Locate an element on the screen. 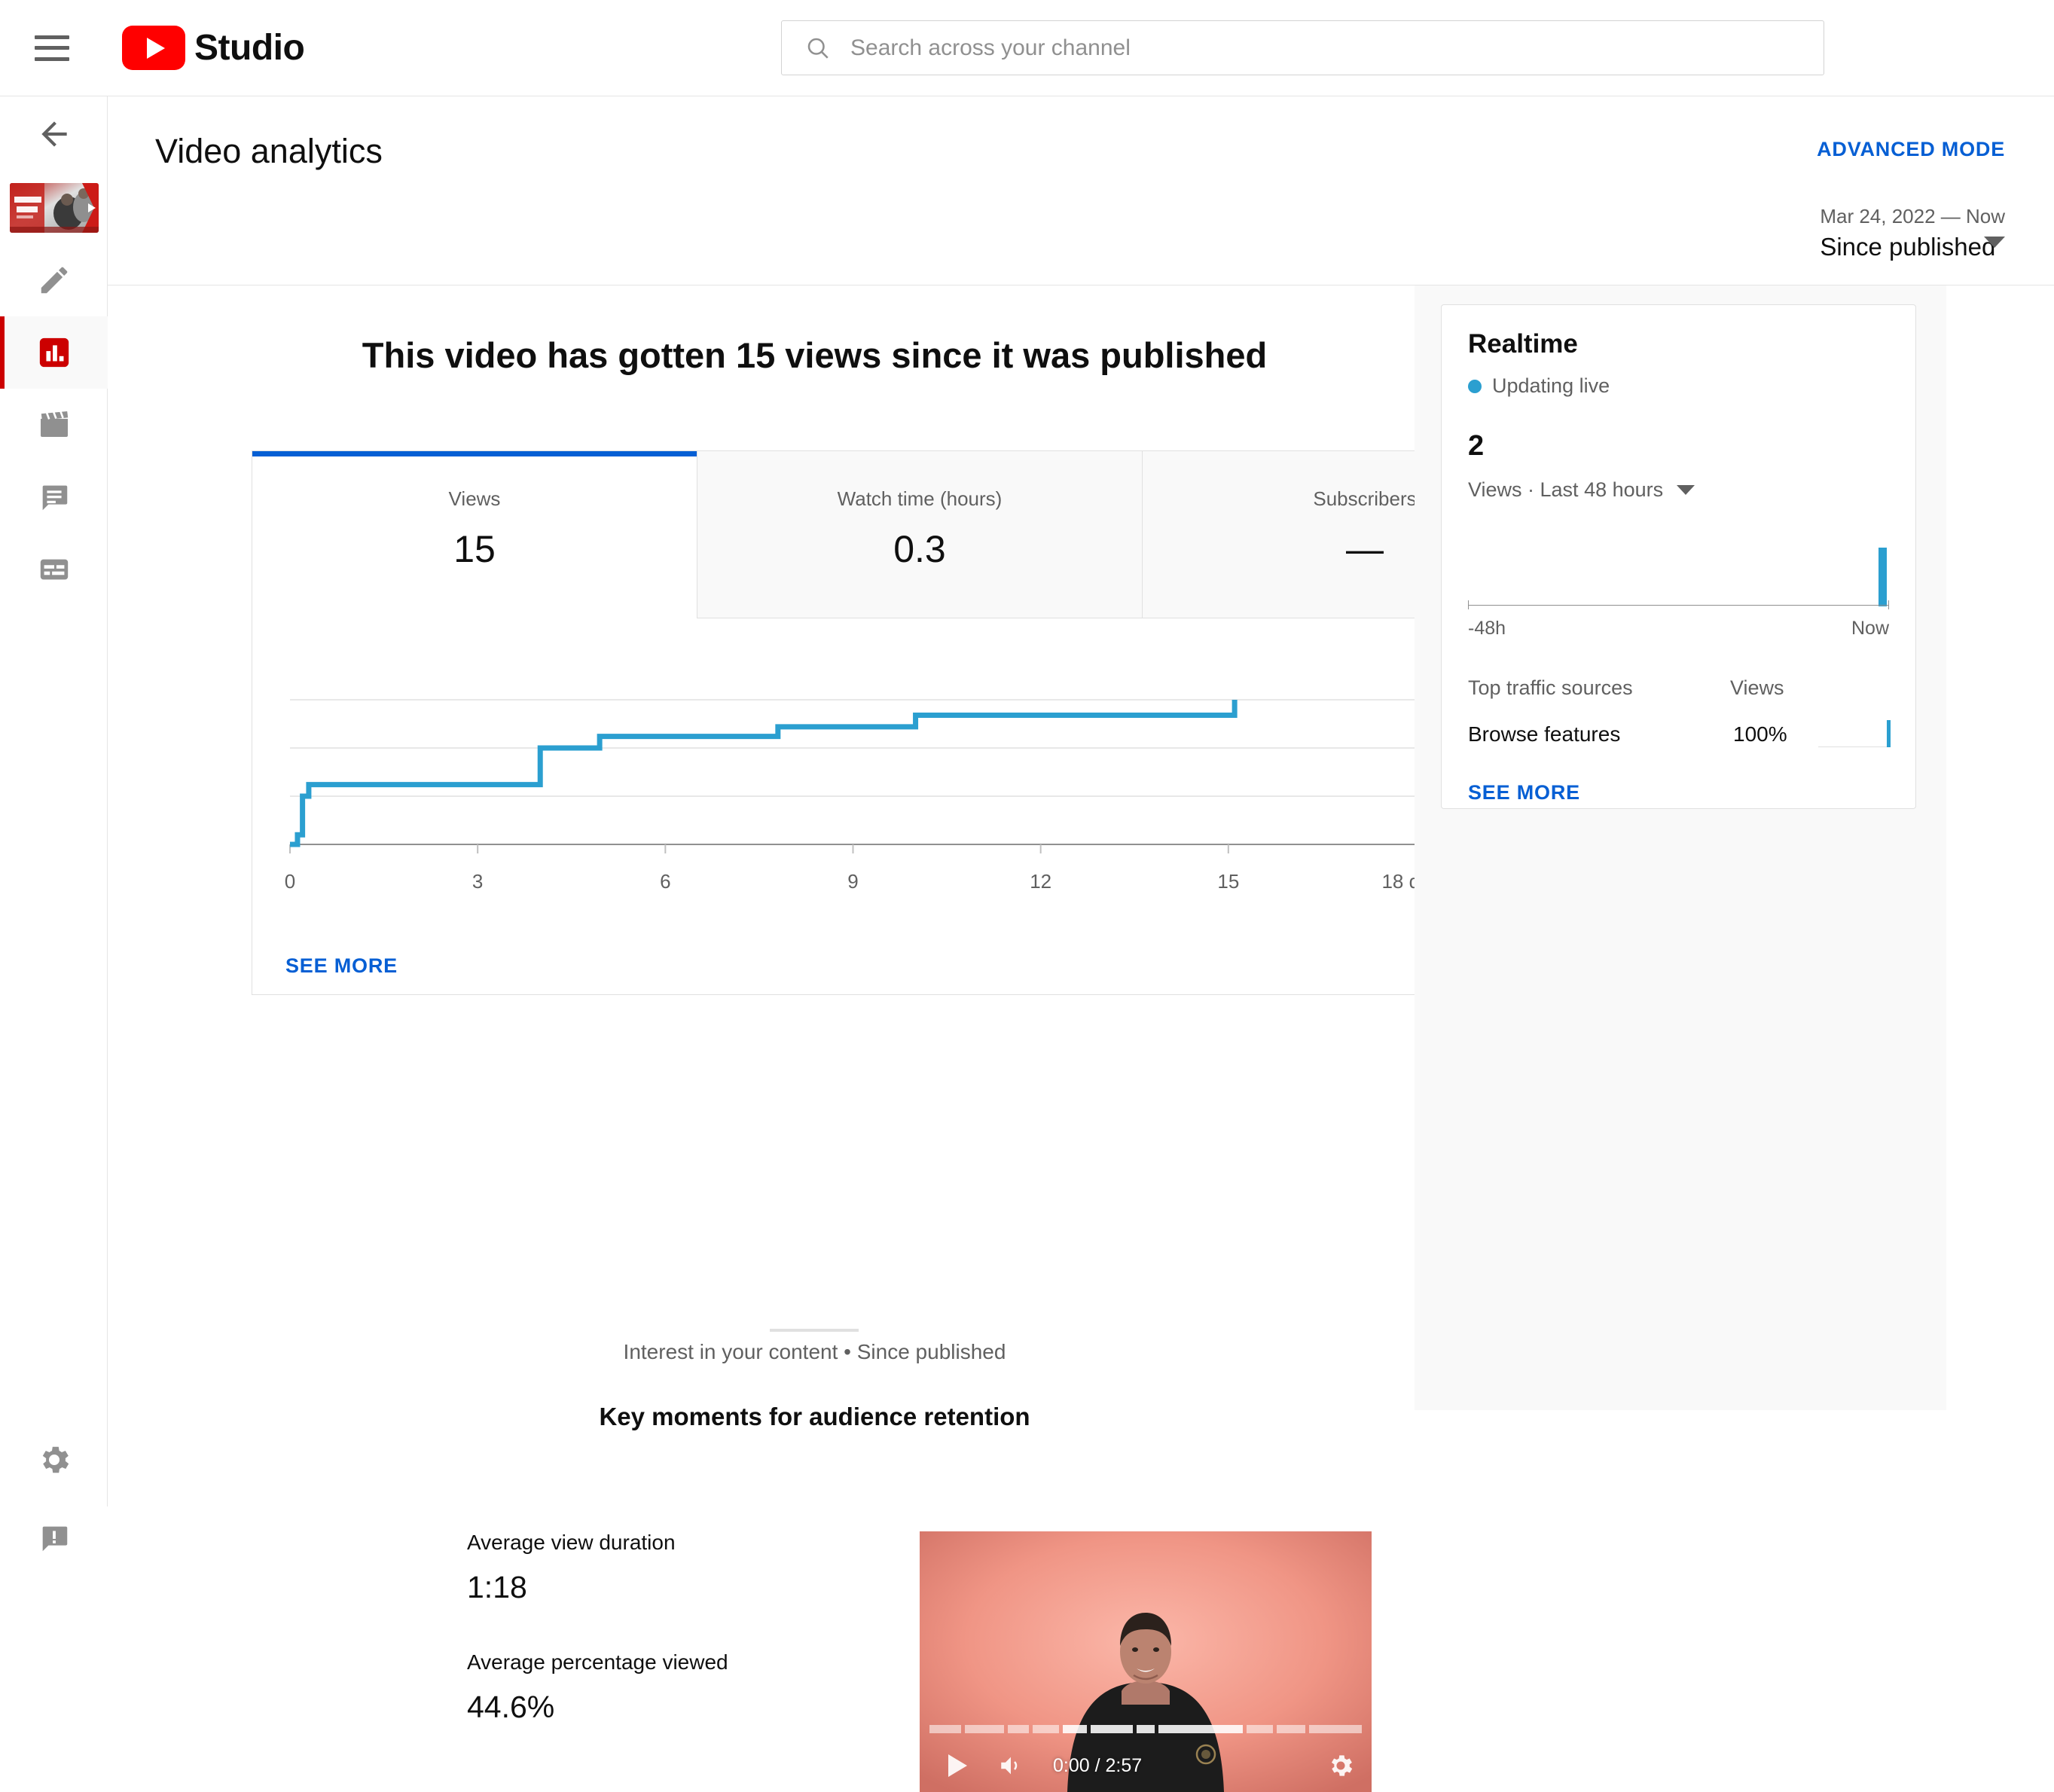  realtime-axis is located at coordinates (1678, 605).